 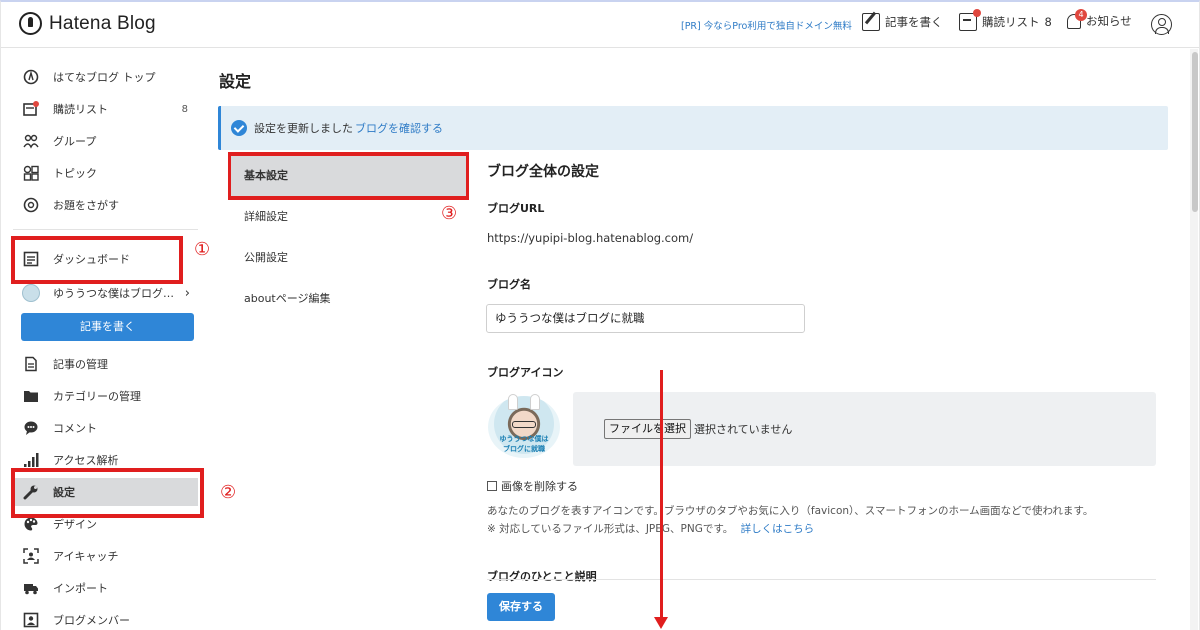 I want to click on delete-image-label: 画像を削除する, so click(x=539, y=486).